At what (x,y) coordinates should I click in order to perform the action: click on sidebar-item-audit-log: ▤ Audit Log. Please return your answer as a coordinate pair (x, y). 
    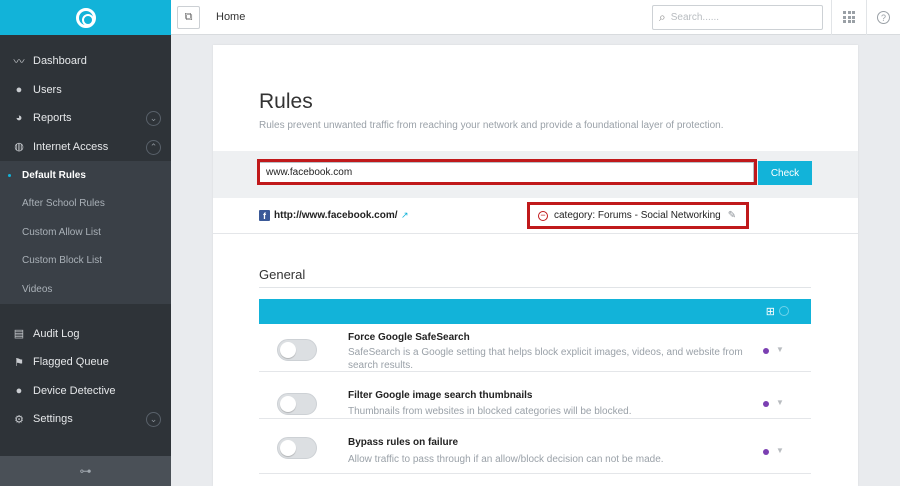
    Looking at the image, I should click on (85, 334).